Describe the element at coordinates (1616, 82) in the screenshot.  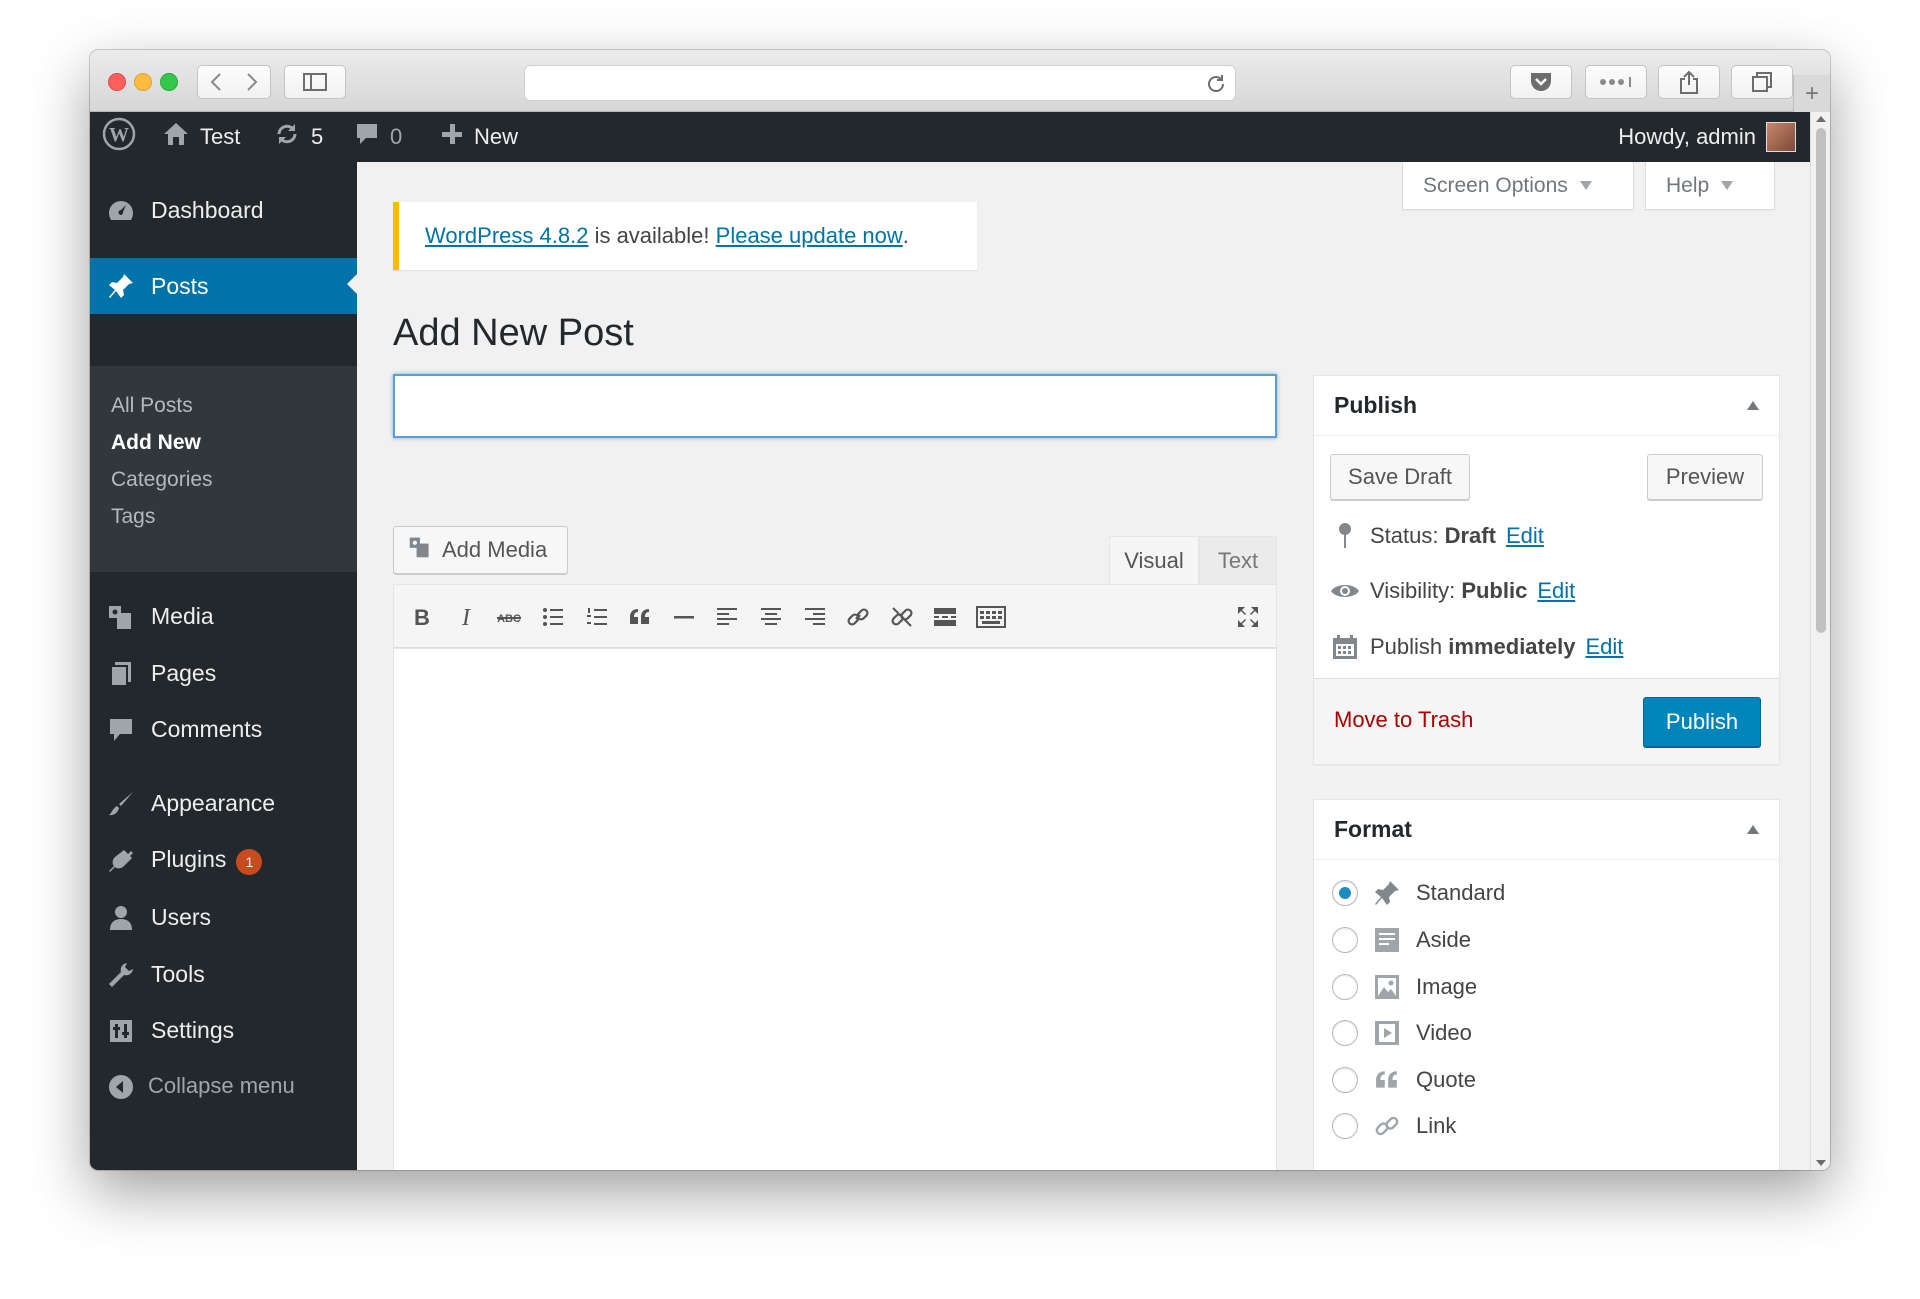
I see `extensions-button` at that location.